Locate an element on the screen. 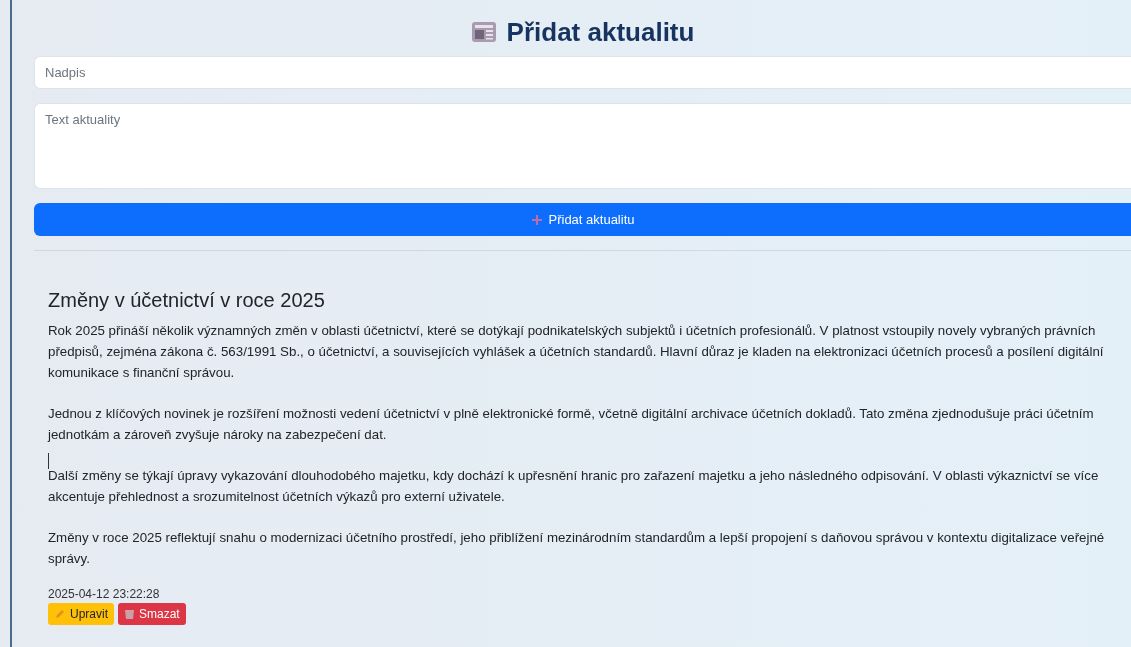 The height and width of the screenshot is (647, 1131). heading-text: Přidat aktualitu is located at coordinates (600, 32).